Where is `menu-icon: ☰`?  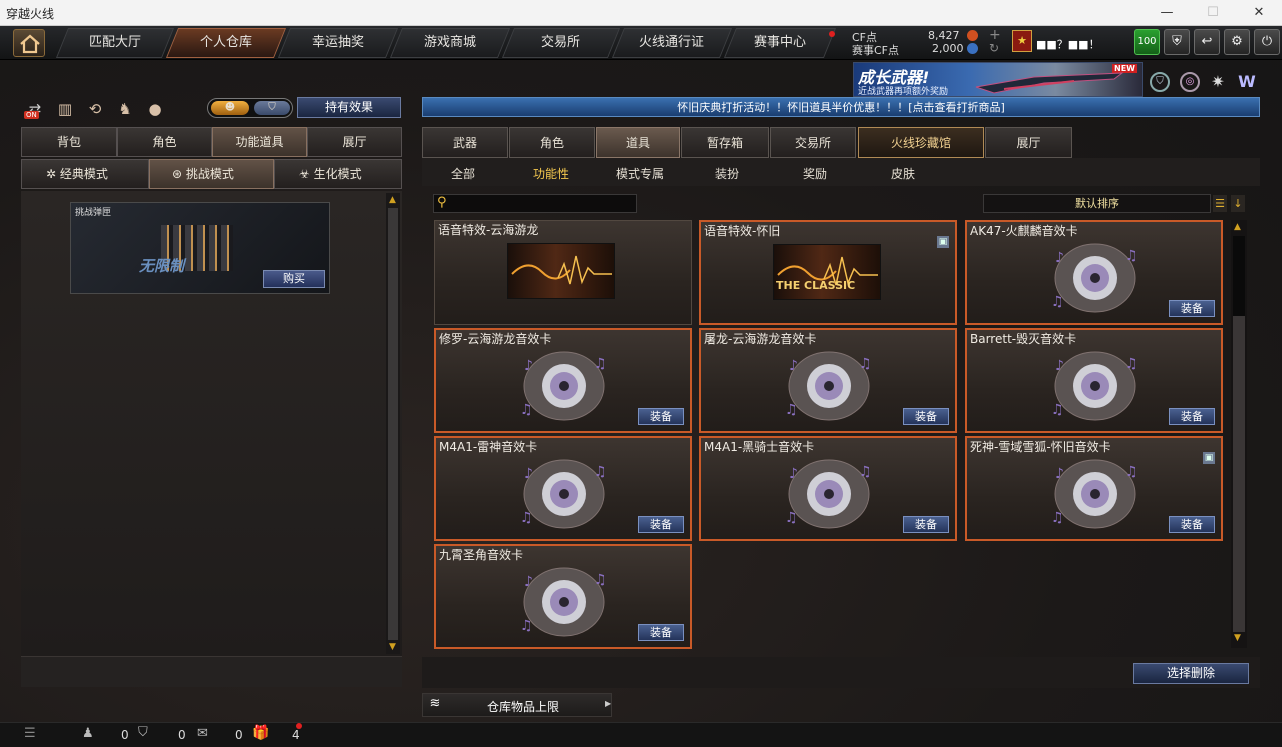
menu-icon: ☰ is located at coordinates (30, 733).